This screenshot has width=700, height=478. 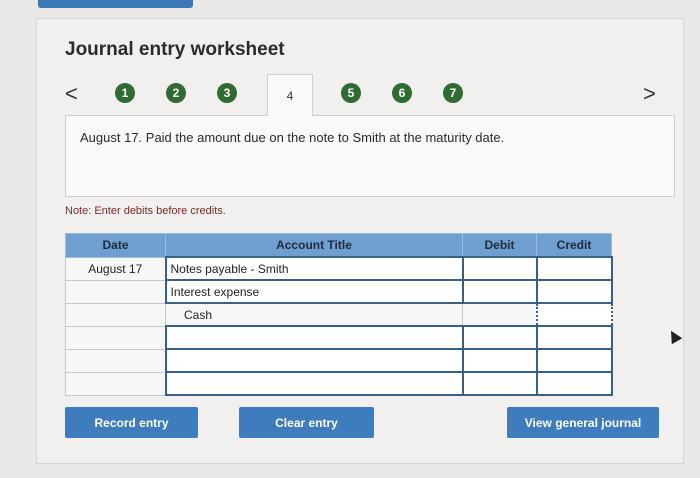 I want to click on step-7: 7, so click(x=453, y=93).